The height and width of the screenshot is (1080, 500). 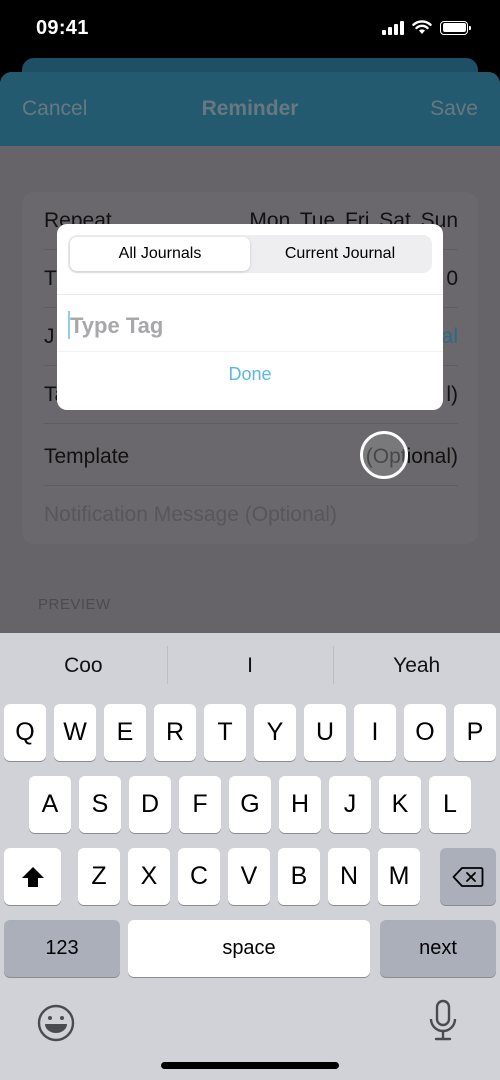 What do you see at coordinates (62, 948) in the screenshot?
I see `numbers-key: 123` at bounding box center [62, 948].